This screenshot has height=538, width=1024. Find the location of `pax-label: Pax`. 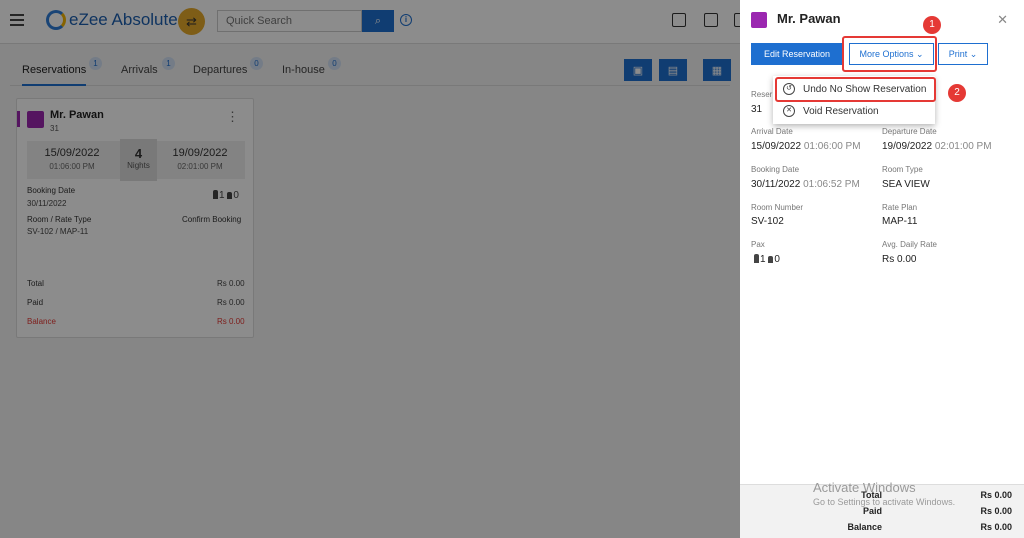

pax-label: Pax is located at coordinates (758, 244).